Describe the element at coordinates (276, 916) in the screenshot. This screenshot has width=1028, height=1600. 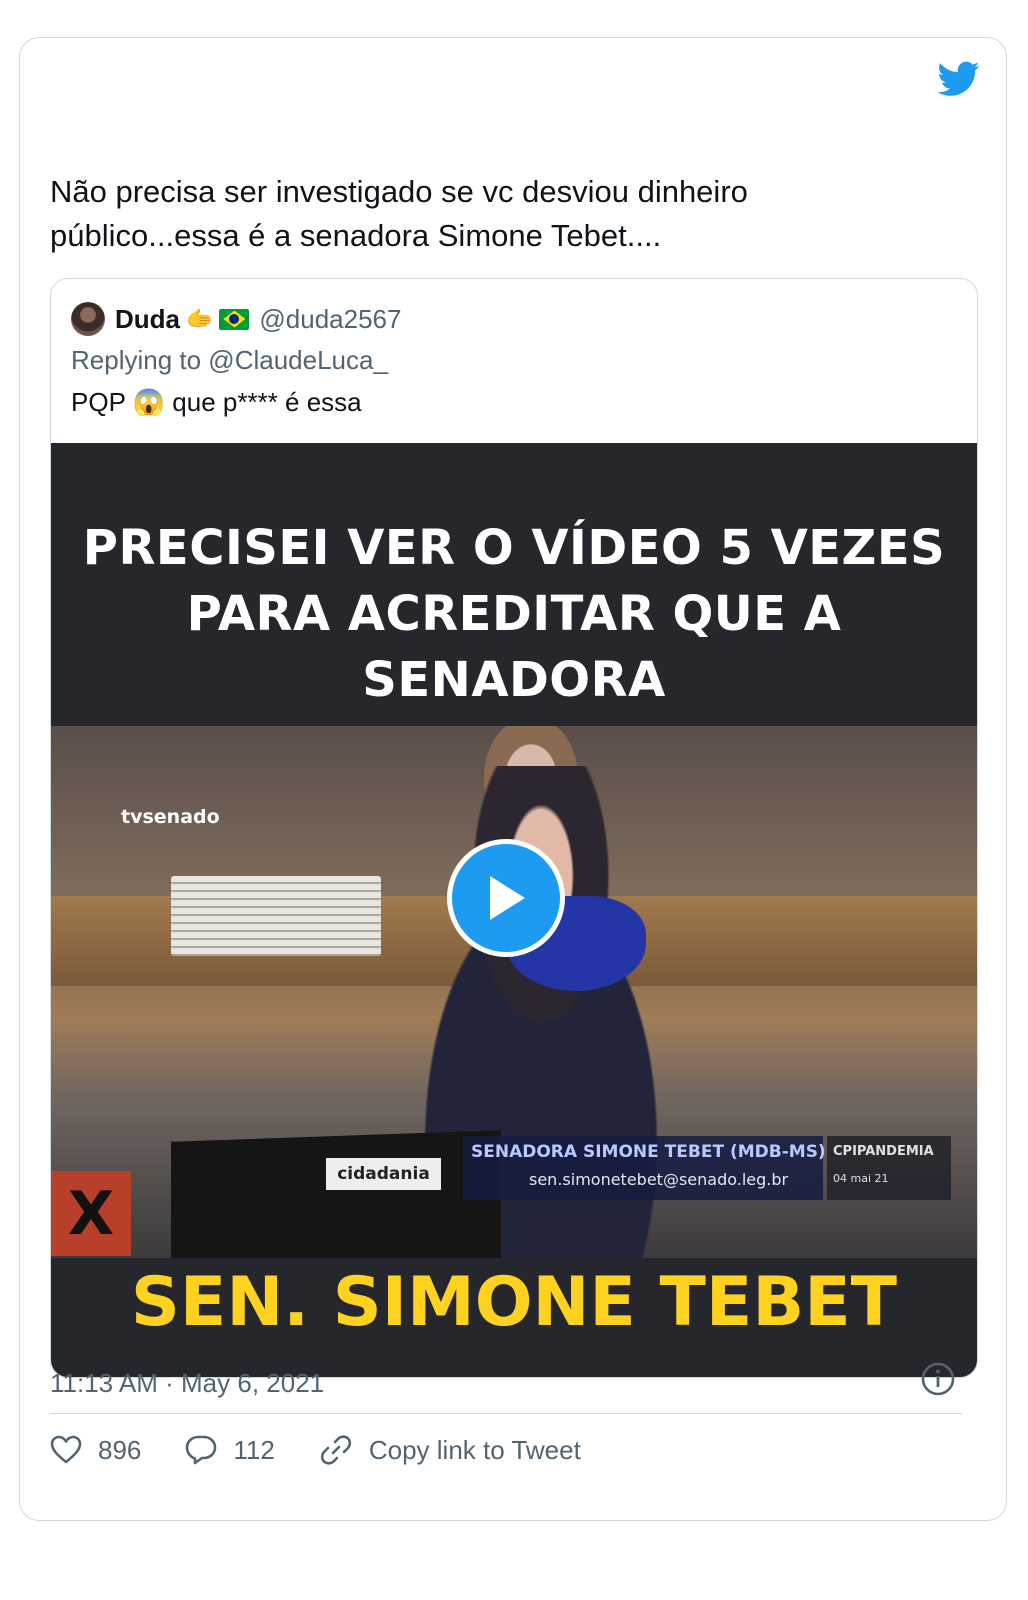
I see `paper-stack` at that location.